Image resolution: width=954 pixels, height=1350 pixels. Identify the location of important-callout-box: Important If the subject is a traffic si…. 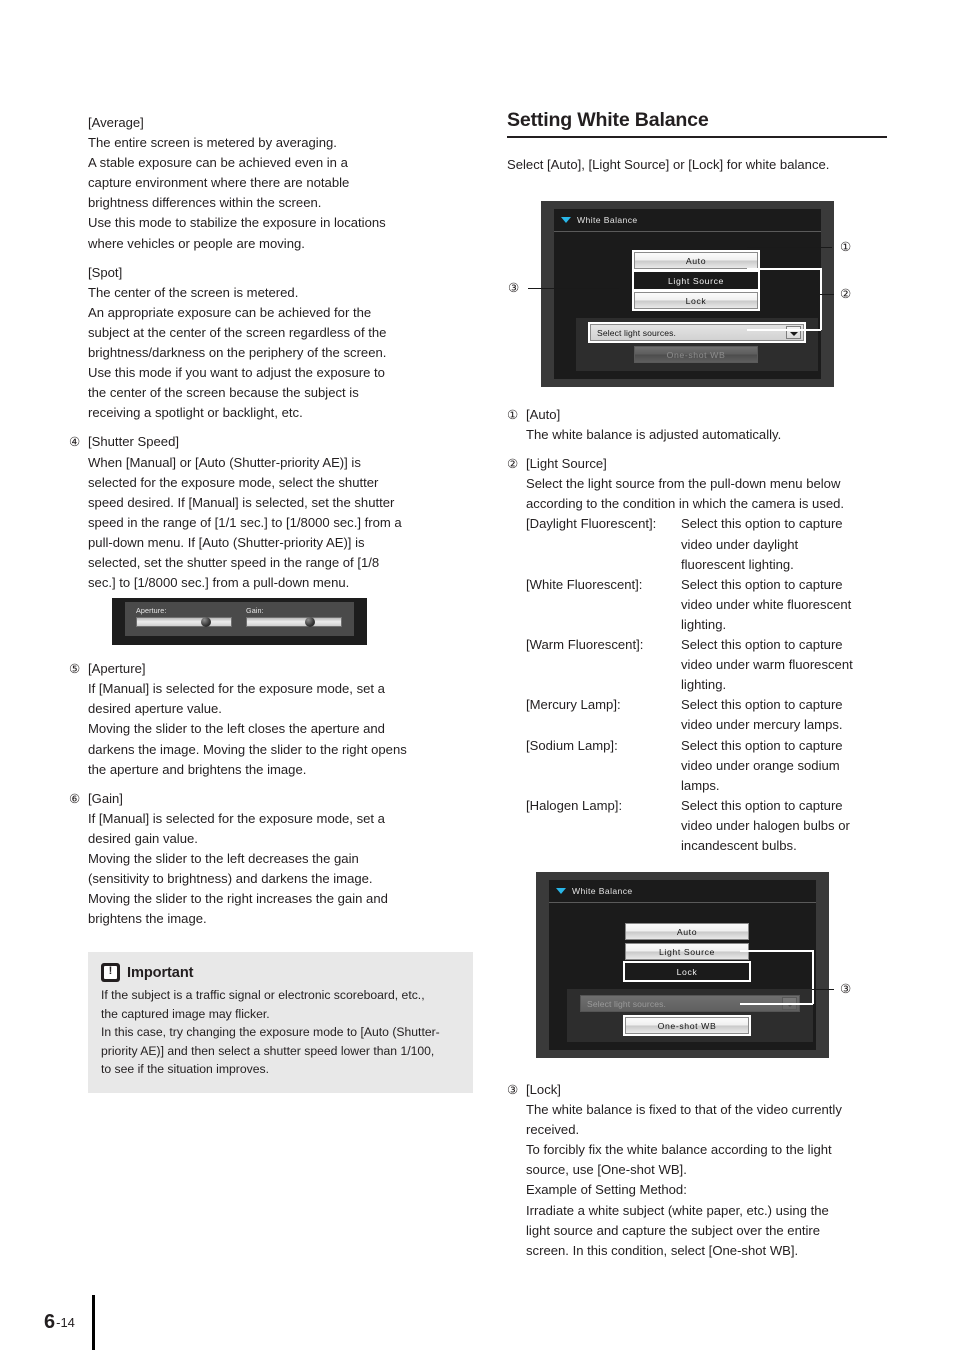
(280, 1022).